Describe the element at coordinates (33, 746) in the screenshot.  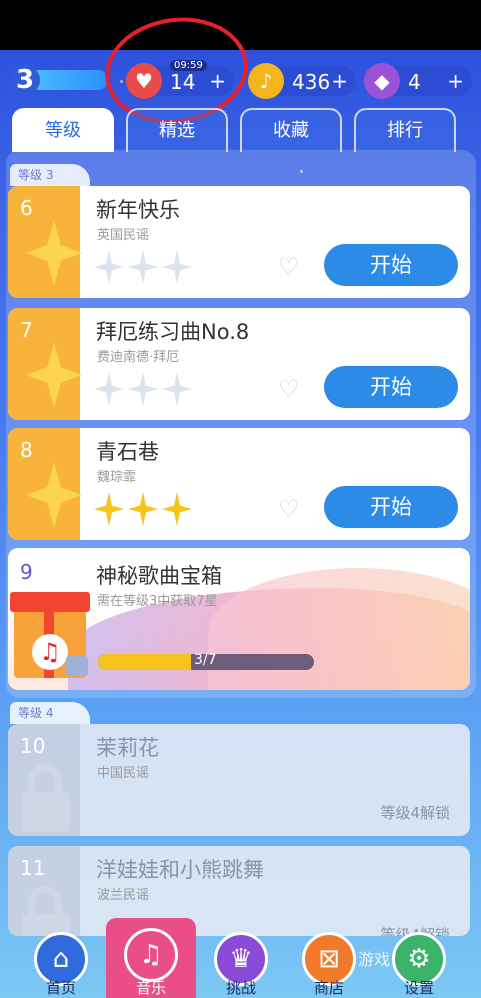
I see `song-number: 10` at that location.